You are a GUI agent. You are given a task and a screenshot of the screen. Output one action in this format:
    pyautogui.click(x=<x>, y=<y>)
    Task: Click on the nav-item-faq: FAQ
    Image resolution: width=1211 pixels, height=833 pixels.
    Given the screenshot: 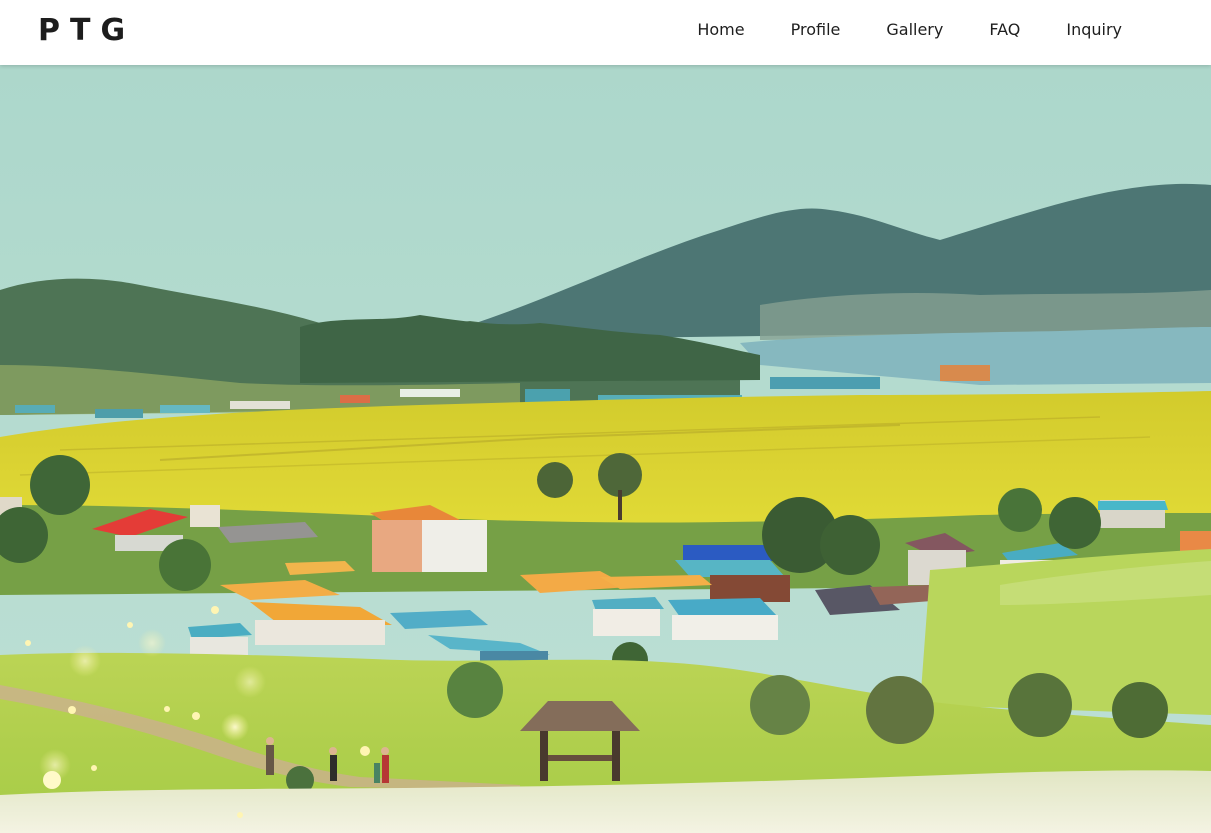 What is the action you would take?
    pyautogui.click(x=1004, y=30)
    